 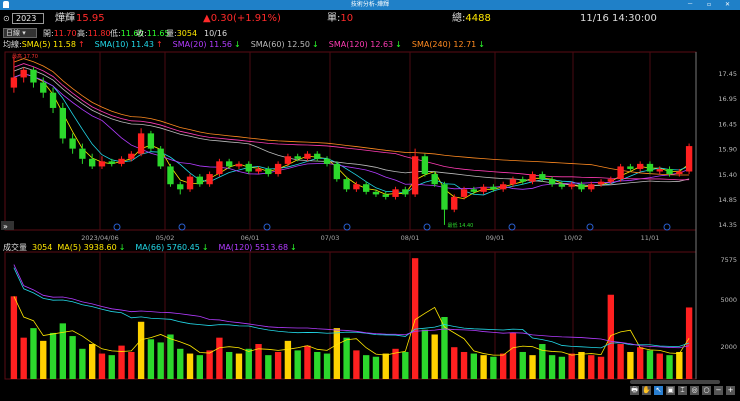 I want to click on date-tick: 2023/04/06, so click(x=99, y=238).